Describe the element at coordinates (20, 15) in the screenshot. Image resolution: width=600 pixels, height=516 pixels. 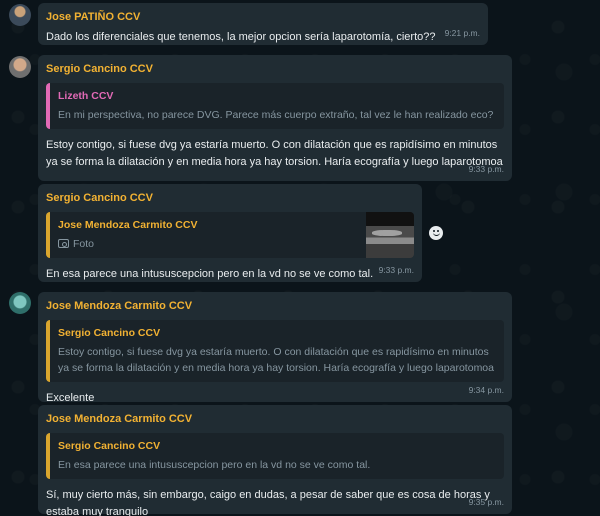
I see `avatar-jose-patino` at that location.